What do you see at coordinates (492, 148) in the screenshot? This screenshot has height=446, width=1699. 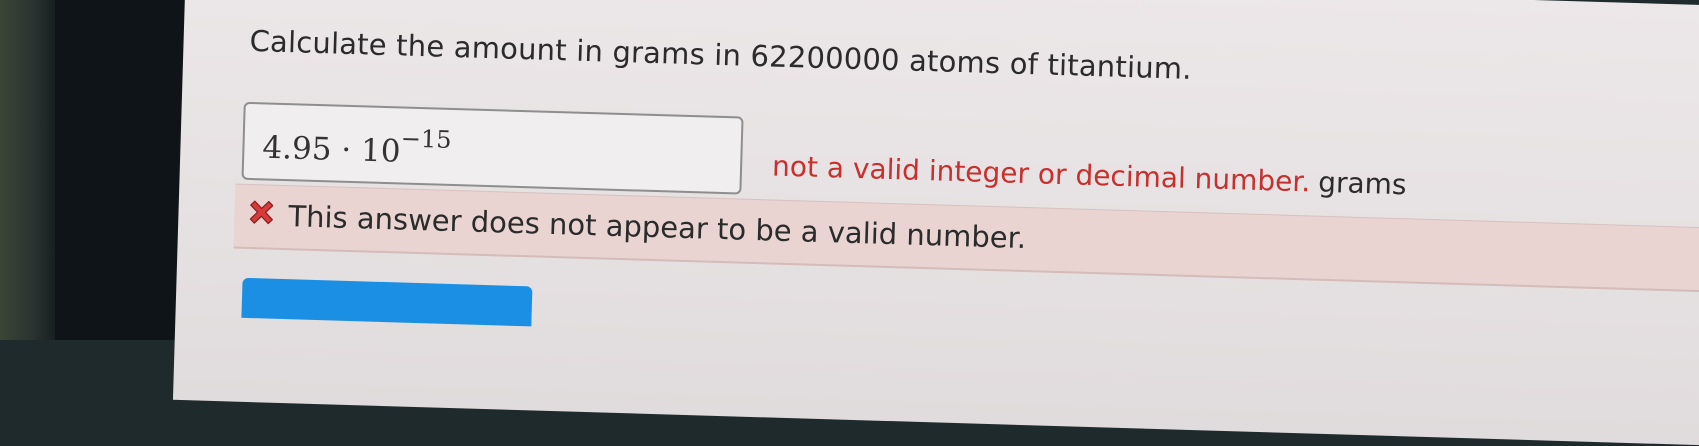 I see `answer-input: 4.95 · 10−15` at bounding box center [492, 148].